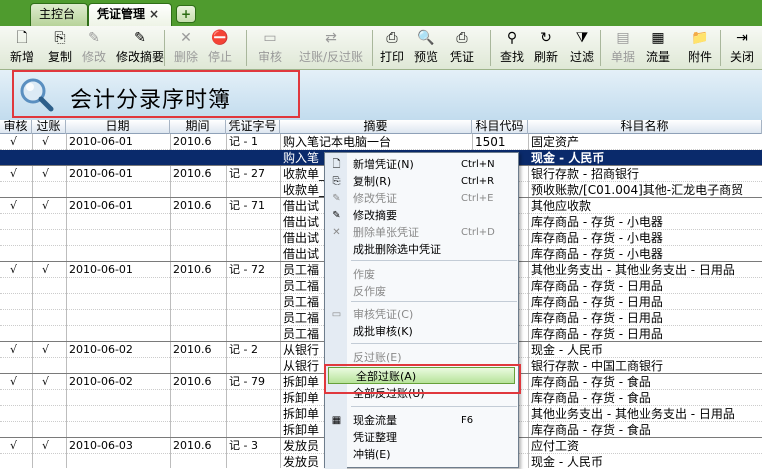 This screenshot has height=469, width=762. I want to click on toolbar-button-11: ⚲ 查找, so click(512, 48).